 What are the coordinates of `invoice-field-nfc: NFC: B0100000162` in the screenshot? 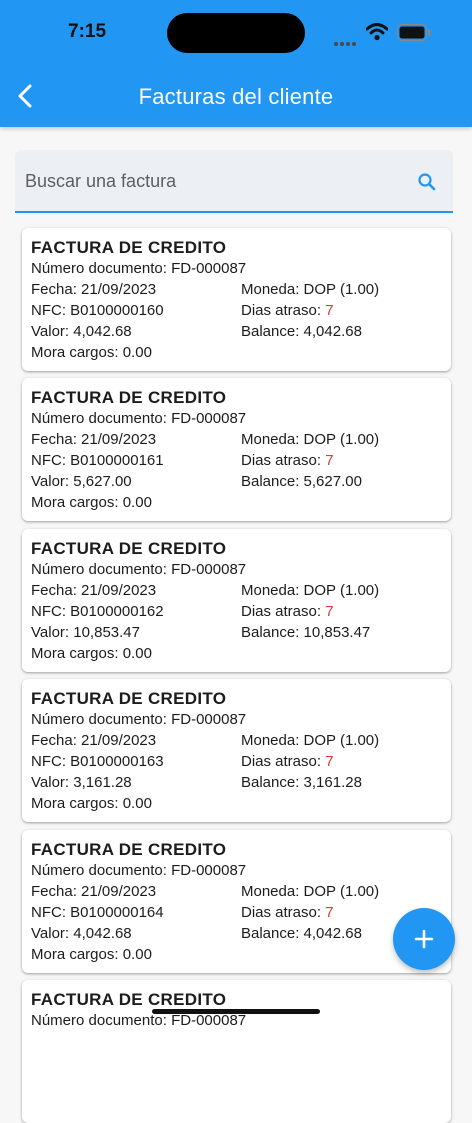 It's located at (97, 611).